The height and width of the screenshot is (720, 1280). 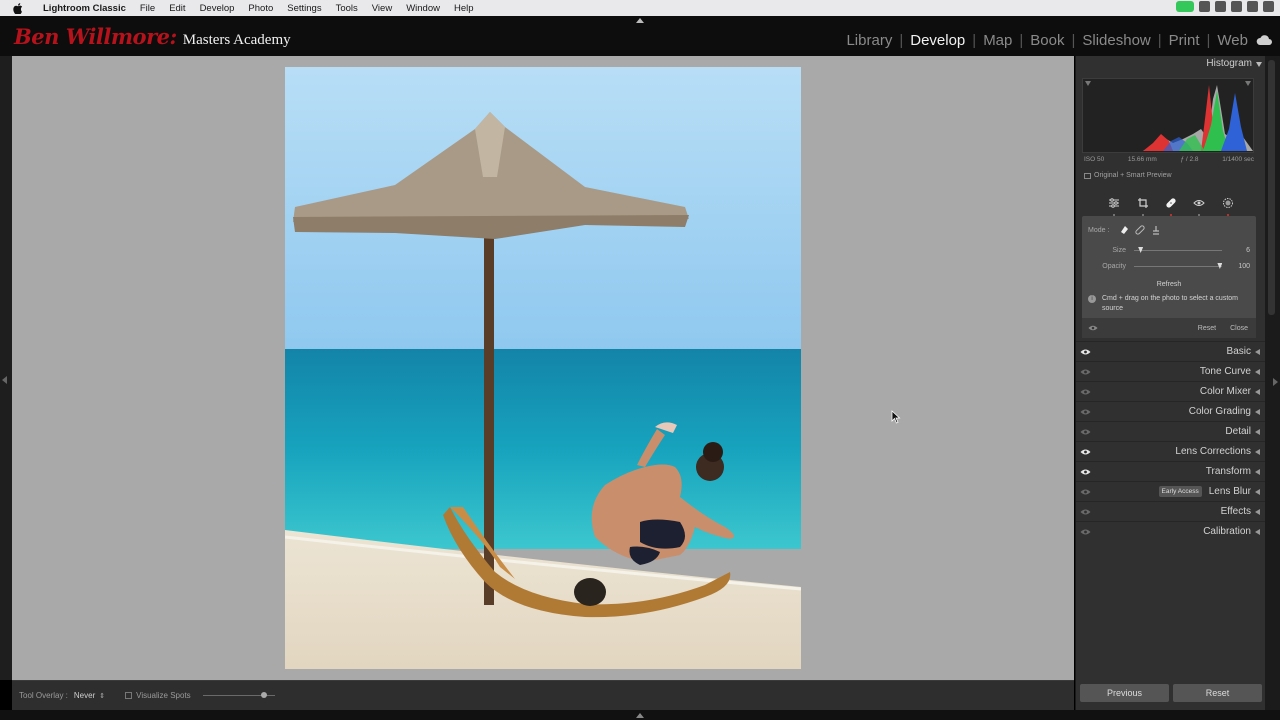 I want to click on histogram-header: Histogram, so click(x=1171, y=66).